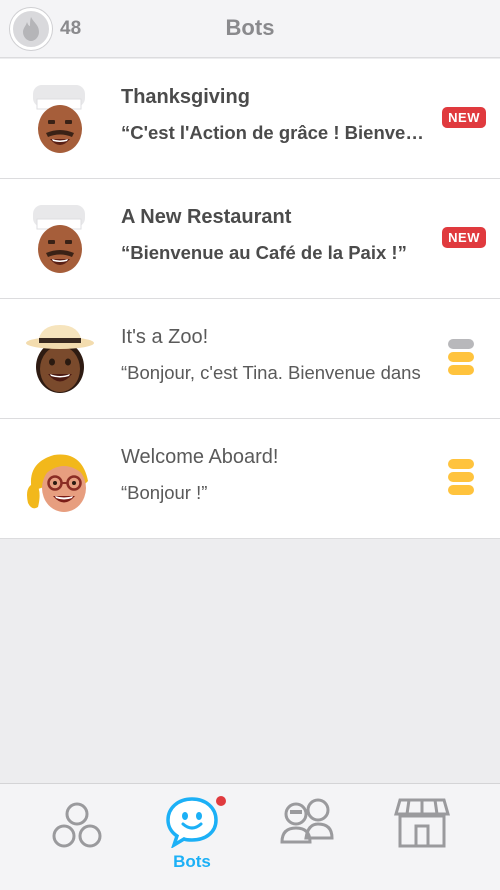  Describe the element at coordinates (57, 483) in the screenshot. I see `blonde-avatar-icon` at that location.